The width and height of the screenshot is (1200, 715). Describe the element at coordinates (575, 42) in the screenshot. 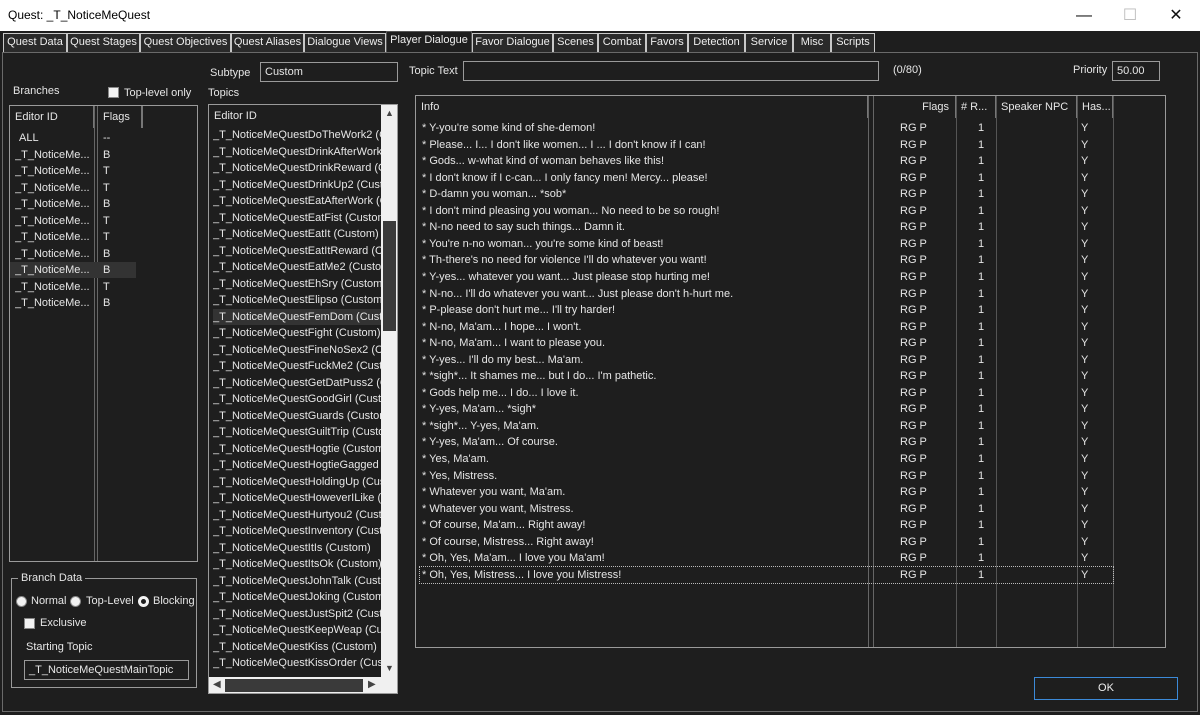

I see `tab-scenes: Scenes` at that location.